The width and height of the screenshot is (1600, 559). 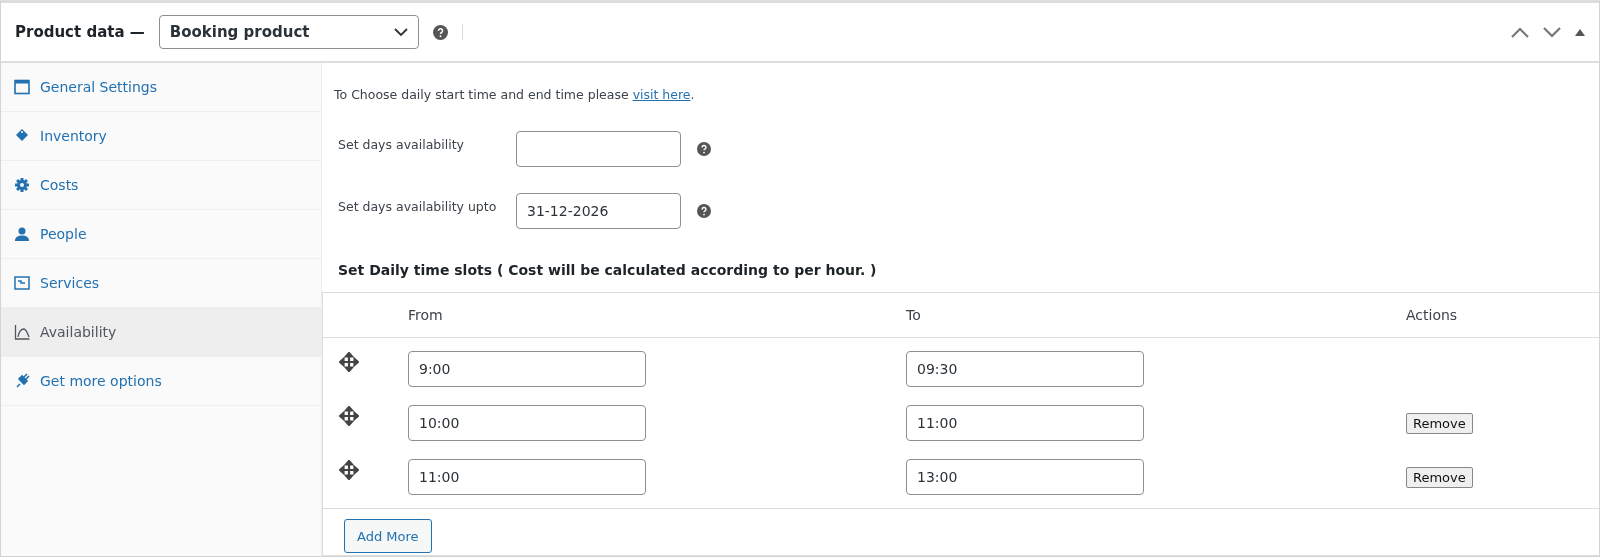 What do you see at coordinates (388, 536) in the screenshot?
I see `add-more-button: Add More` at bounding box center [388, 536].